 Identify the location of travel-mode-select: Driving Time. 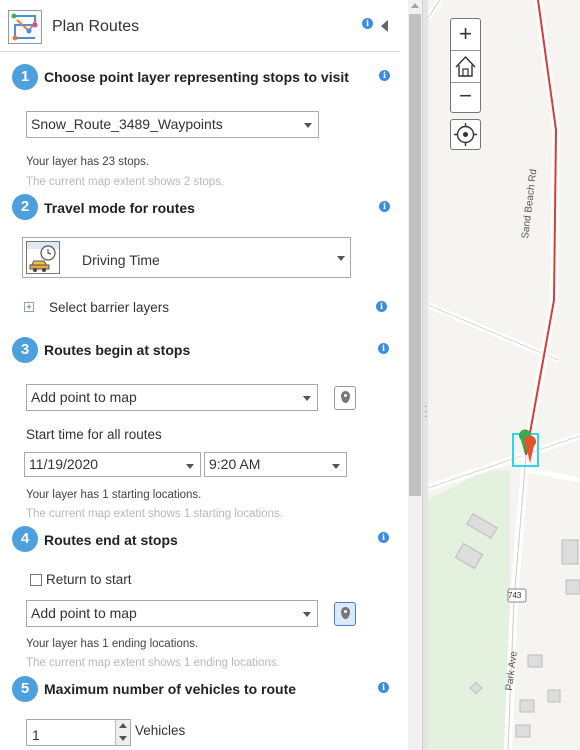
(186, 257).